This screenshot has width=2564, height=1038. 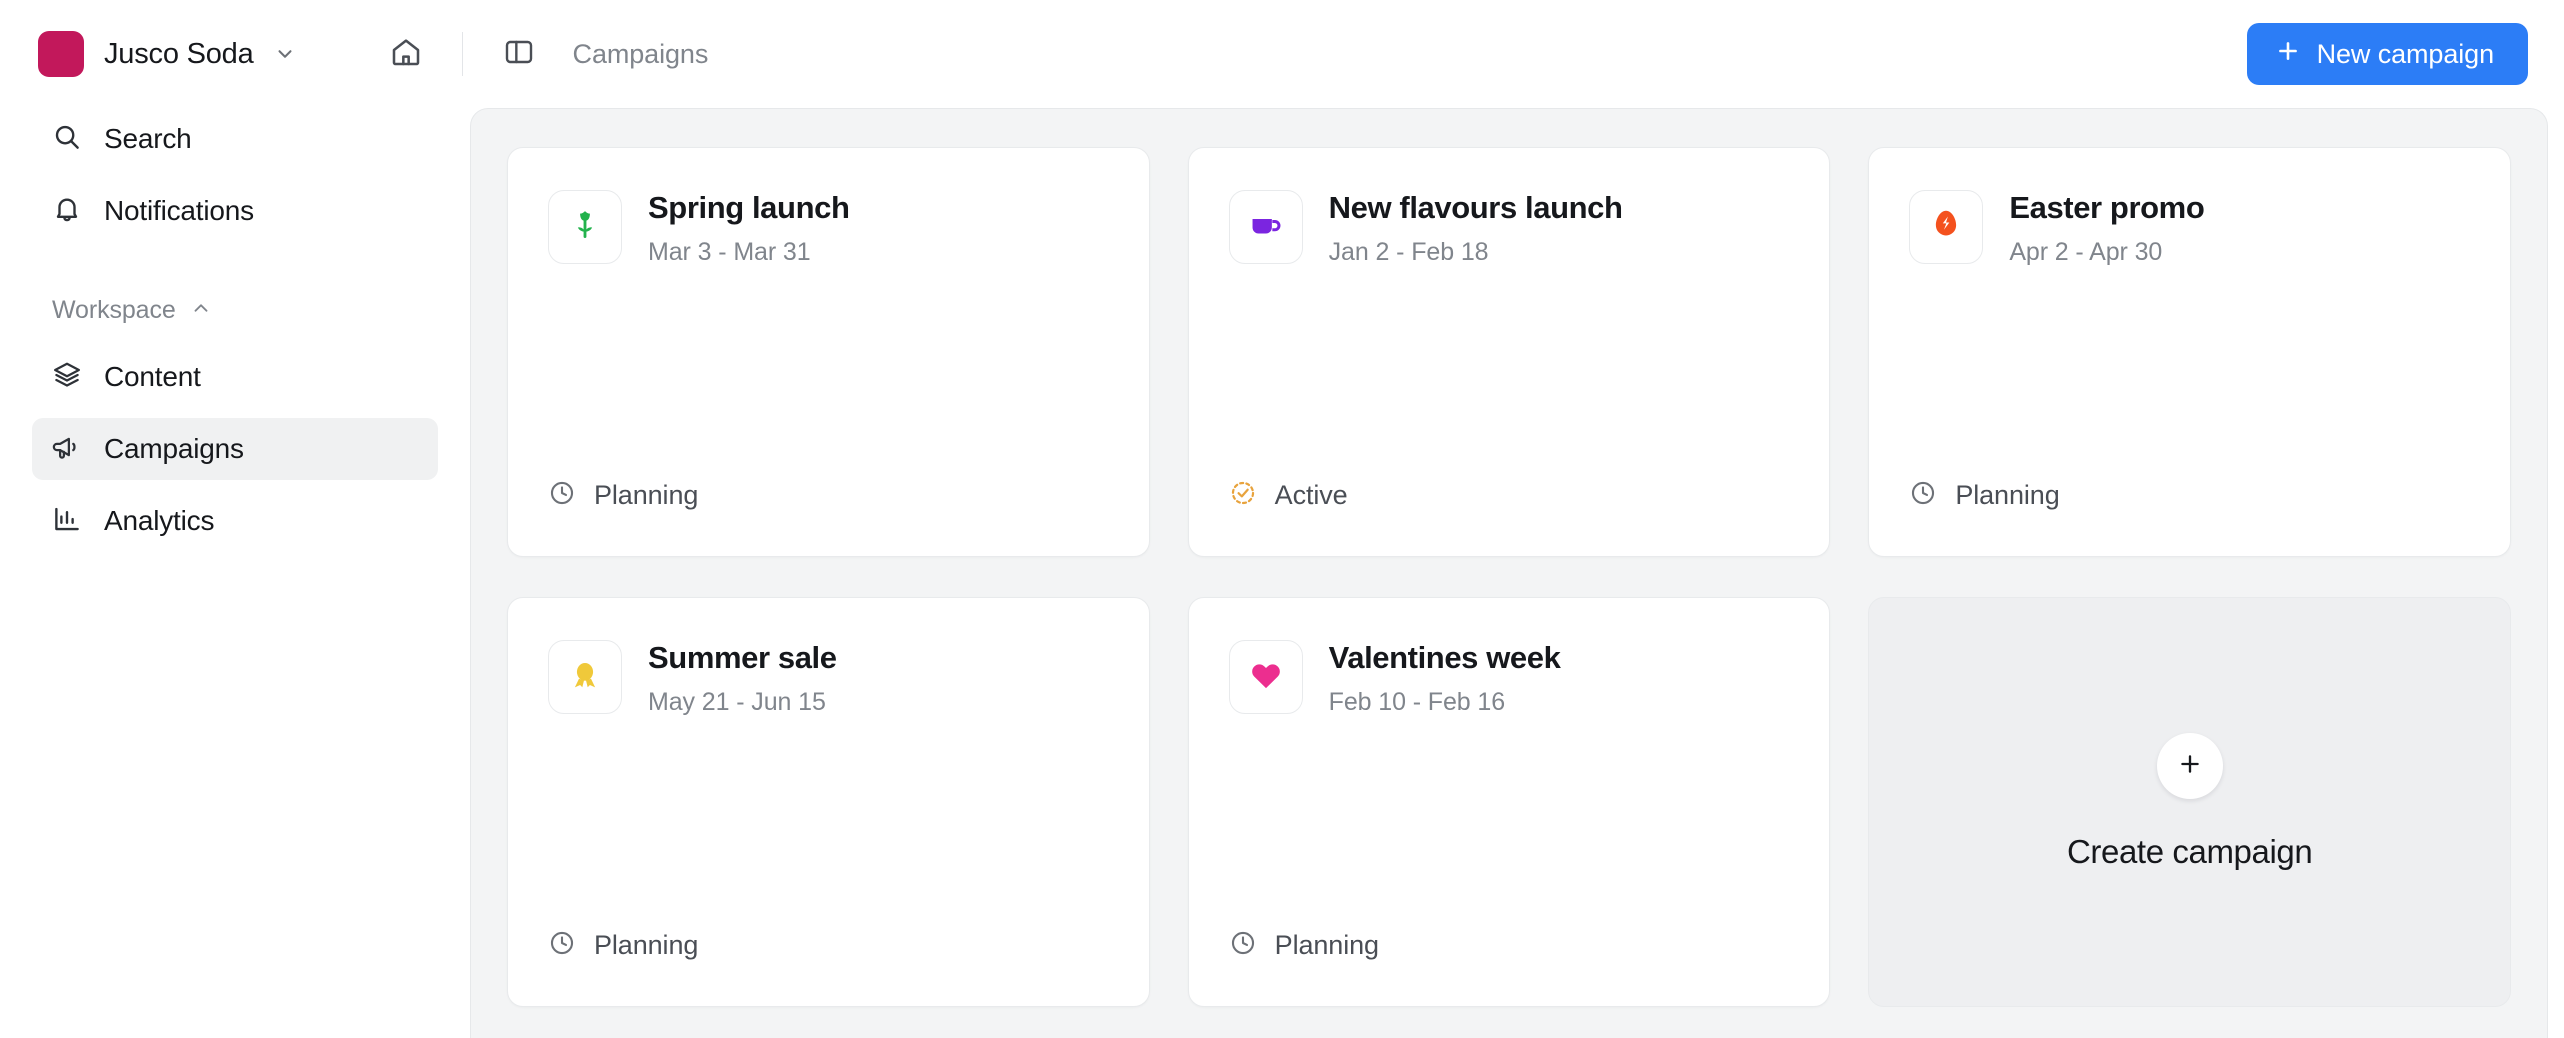 What do you see at coordinates (1282, 54) in the screenshot?
I see `top-bar: Jusco Soda Campaigns New campaign` at bounding box center [1282, 54].